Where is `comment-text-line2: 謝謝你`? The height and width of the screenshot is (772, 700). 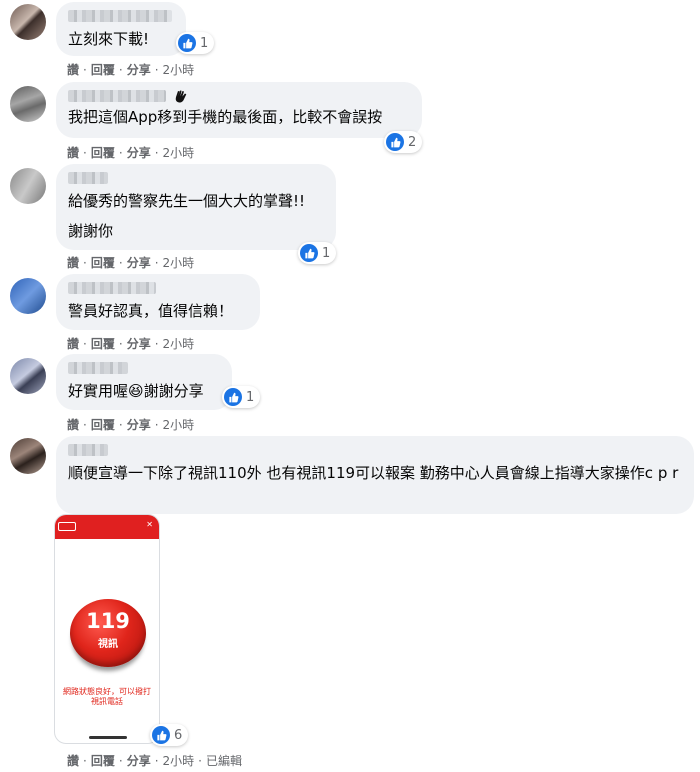 comment-text-line2: 謝謝你 is located at coordinates (91, 231).